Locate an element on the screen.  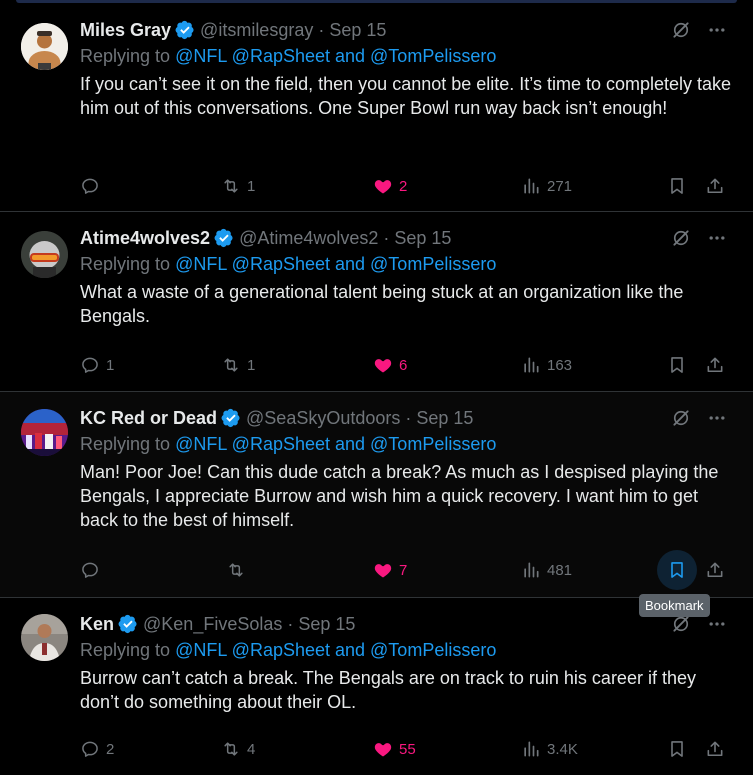
repost-button is located at coordinates (239, 570).